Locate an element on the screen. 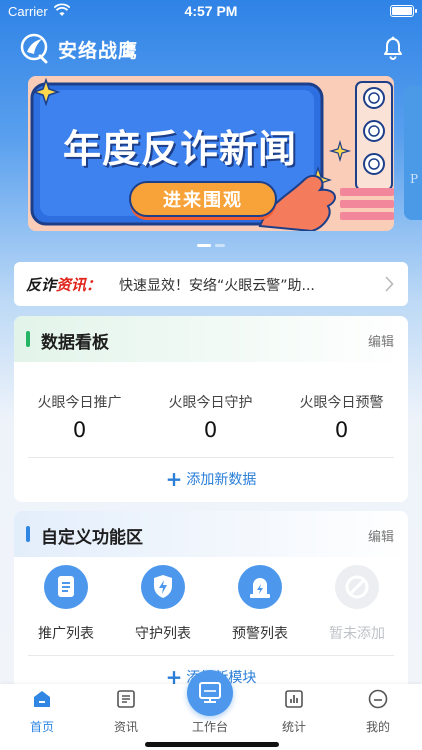 This screenshot has height=750, width=422. news-icon is located at coordinates (126, 699).